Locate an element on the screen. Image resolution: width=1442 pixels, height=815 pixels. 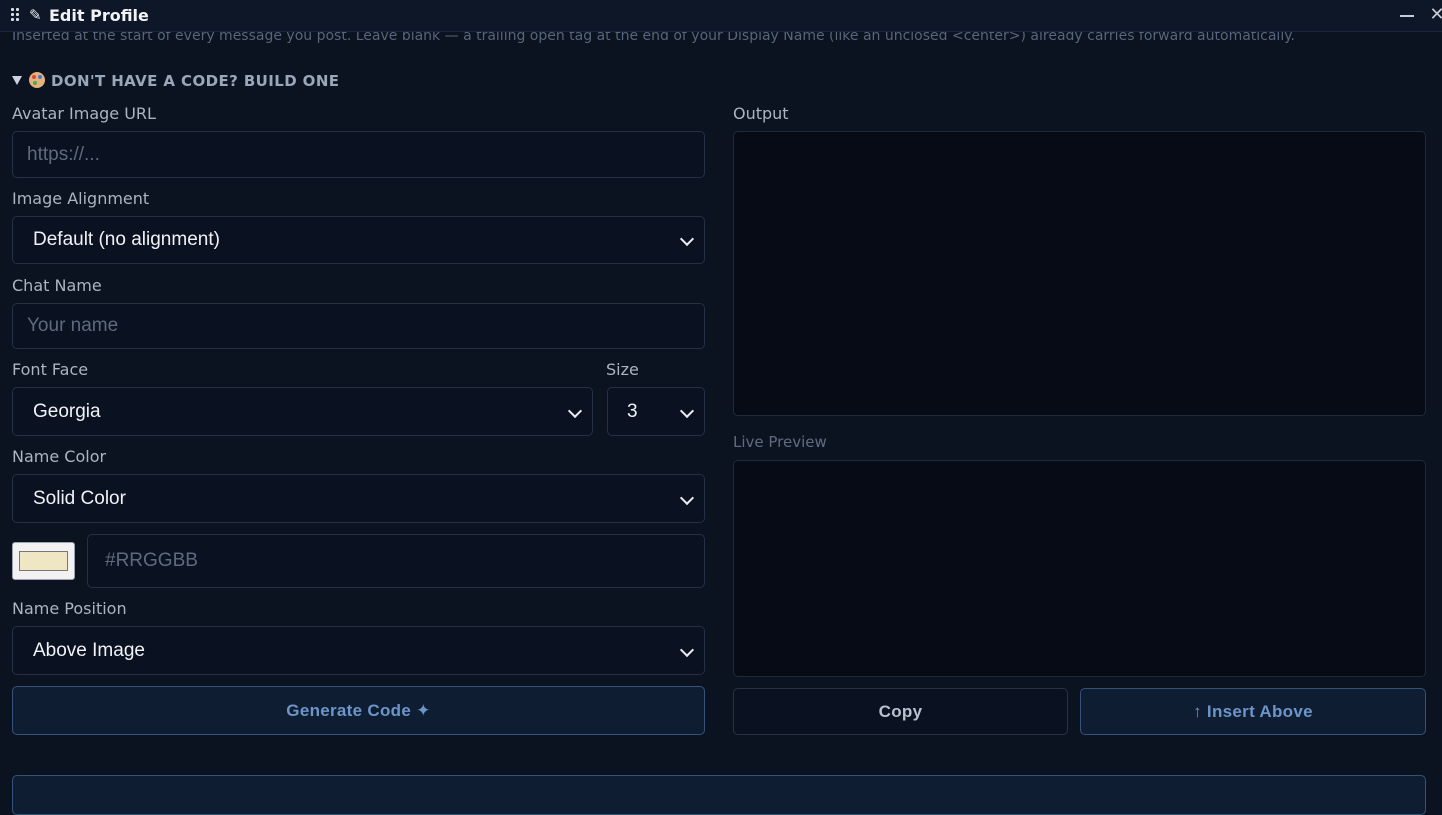
bottom-action-button is located at coordinates (719, 795).